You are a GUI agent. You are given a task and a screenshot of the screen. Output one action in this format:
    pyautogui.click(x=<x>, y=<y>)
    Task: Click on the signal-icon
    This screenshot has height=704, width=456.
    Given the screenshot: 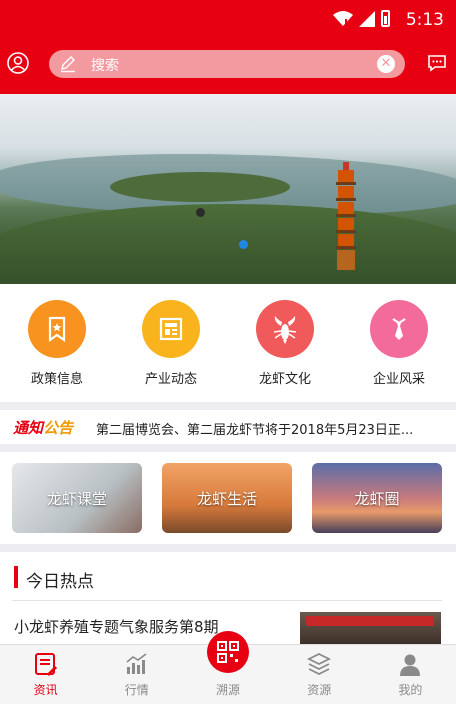 What is the action you would take?
    pyautogui.click(x=367, y=18)
    